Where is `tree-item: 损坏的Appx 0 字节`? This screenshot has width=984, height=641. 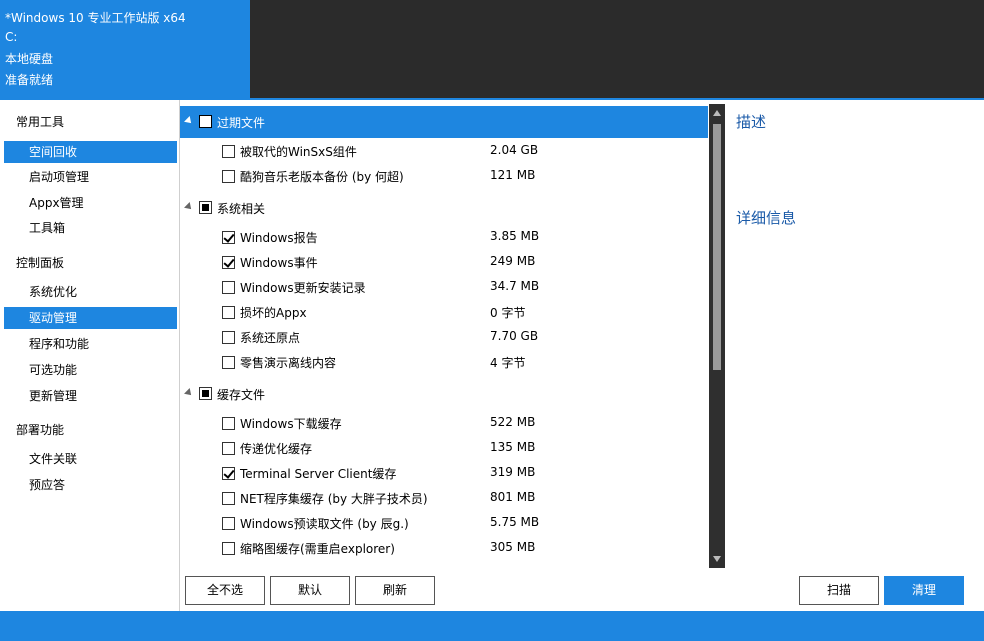
tree-item: 损坏的Appx 0 字节 is located at coordinates (444, 312).